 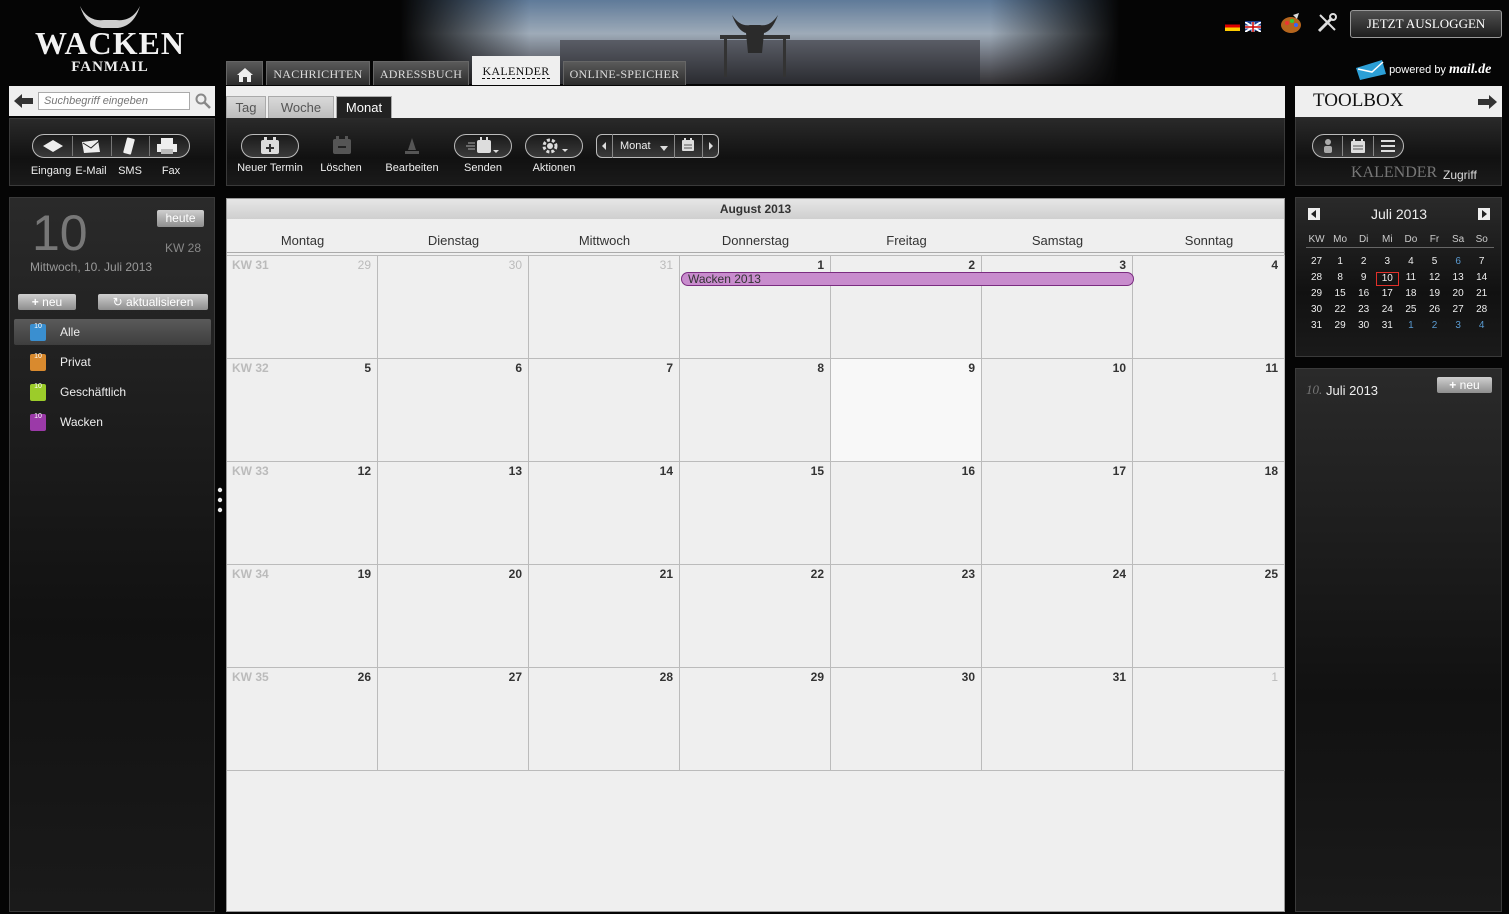 What do you see at coordinates (1291, 24) in the screenshot?
I see `palette-icon` at bounding box center [1291, 24].